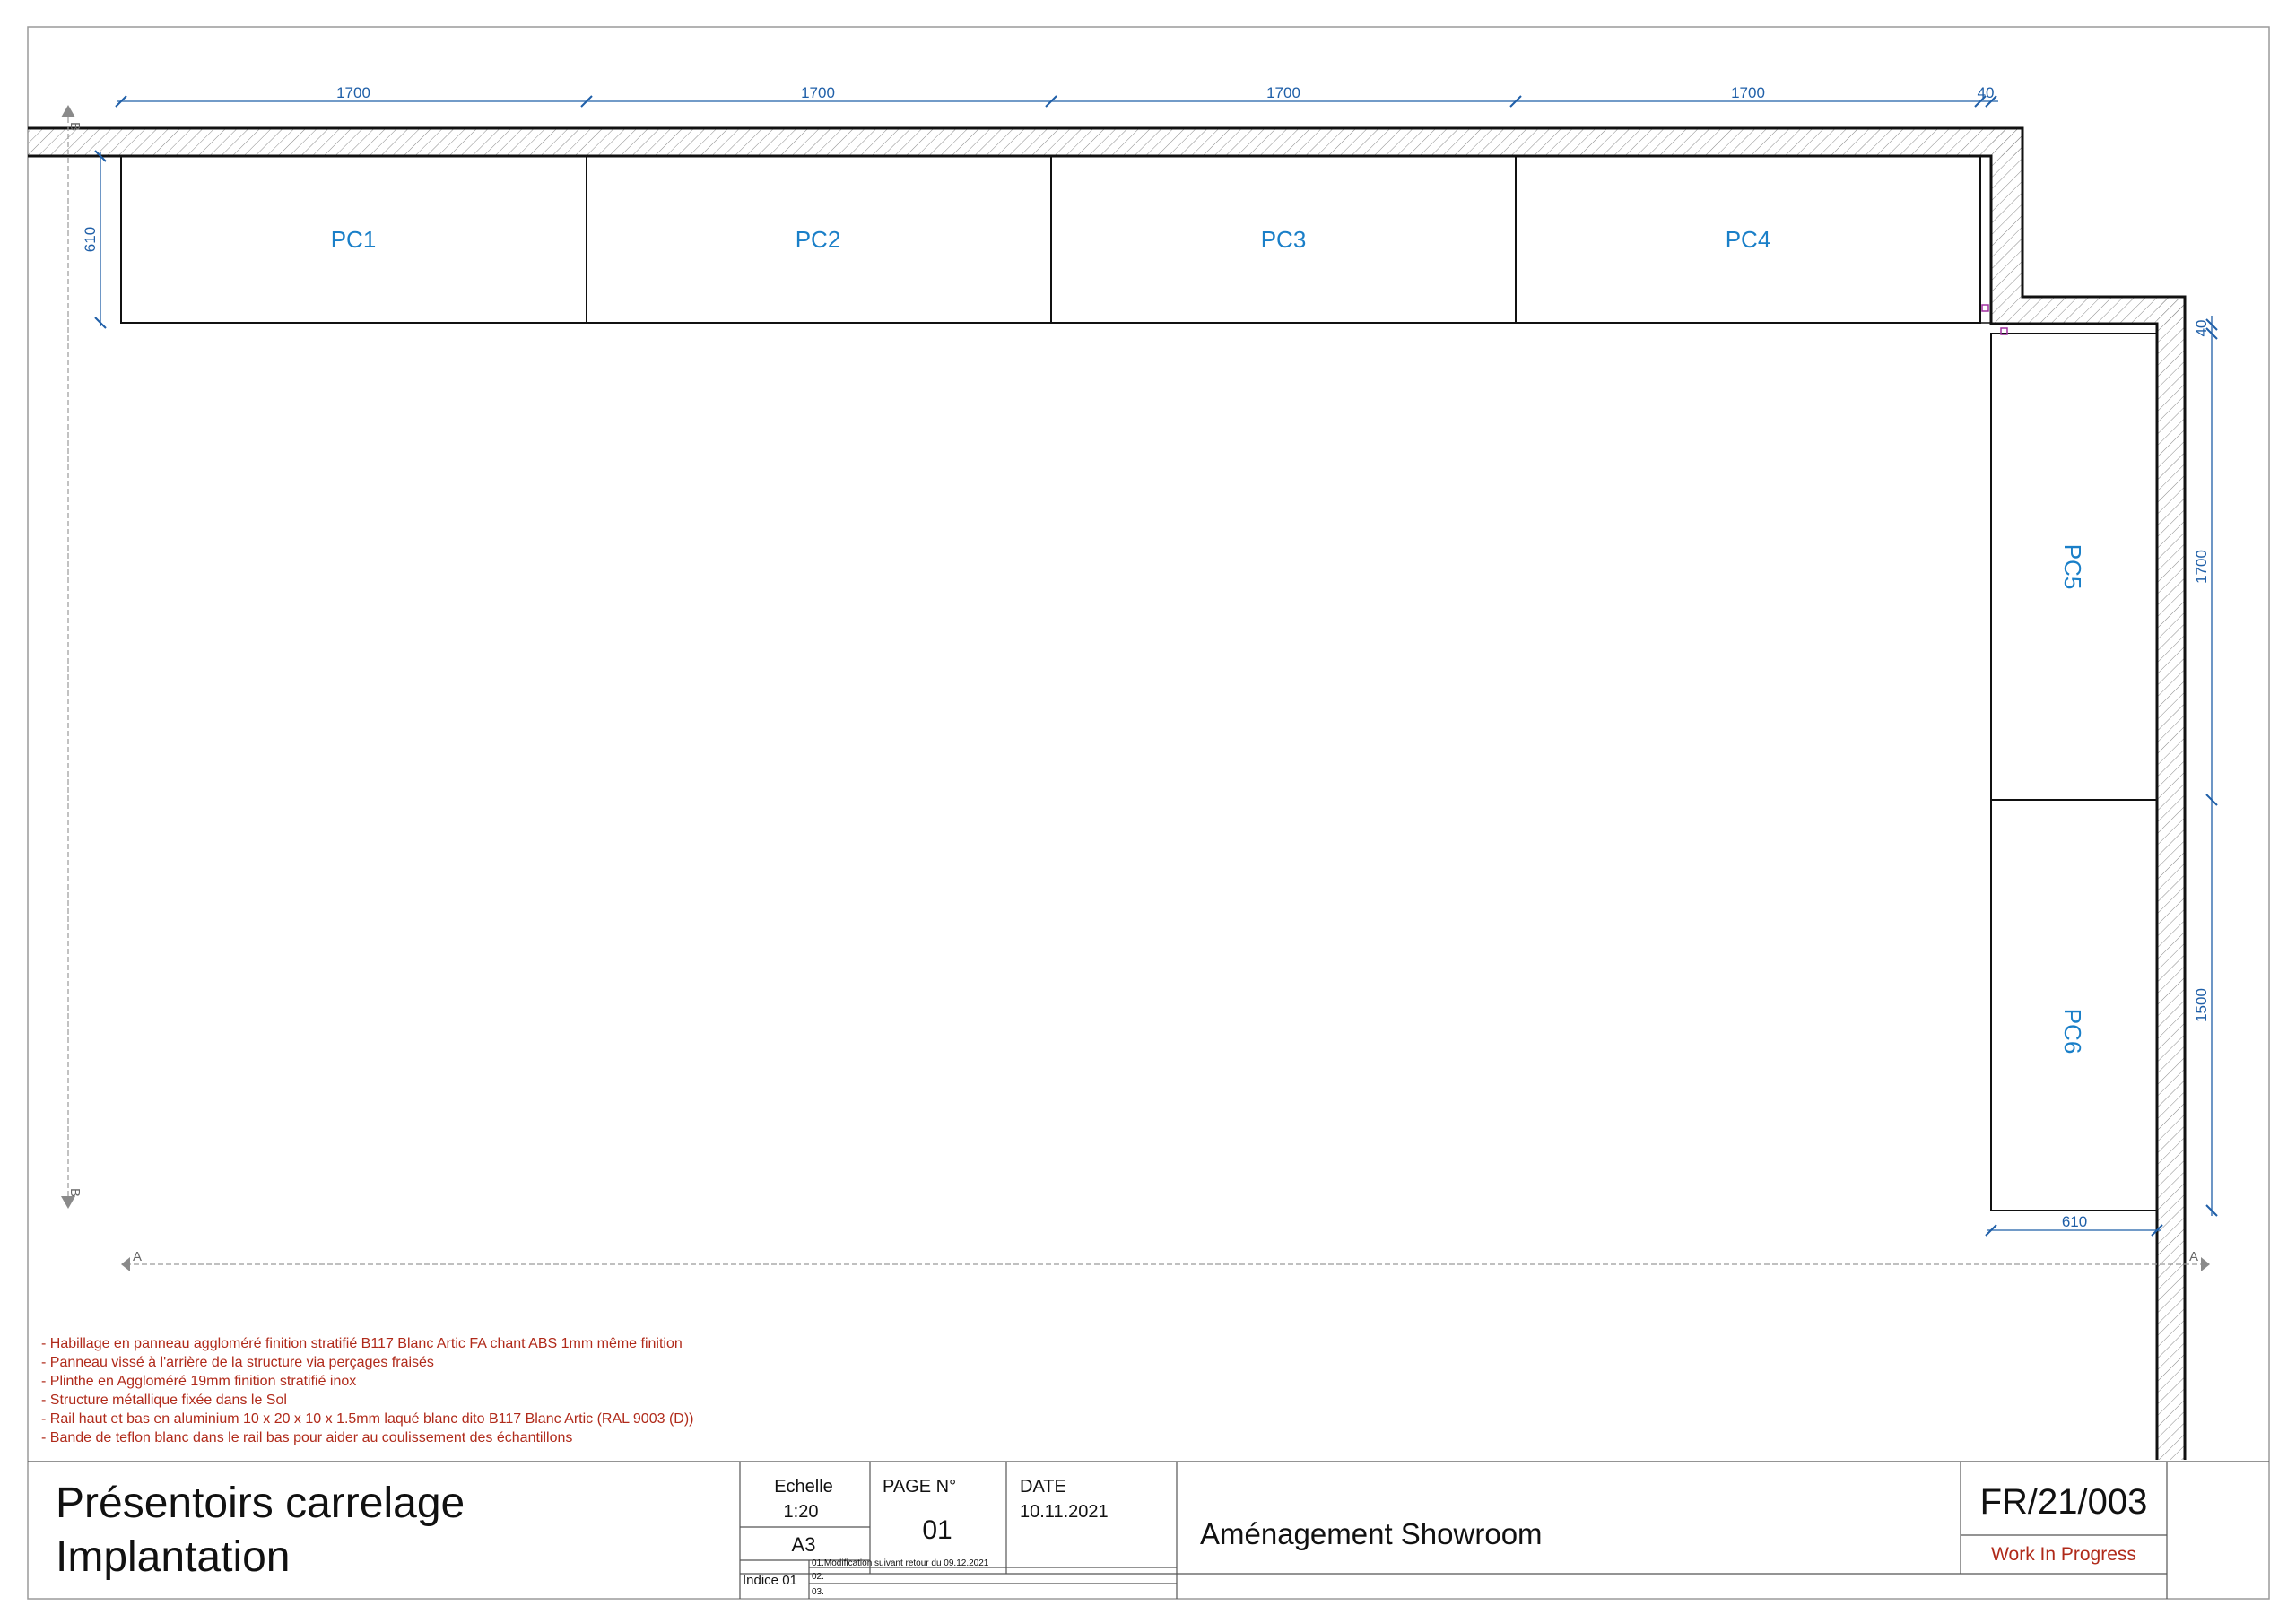  I want to click on section-marker-a-left, so click(125, 1264).